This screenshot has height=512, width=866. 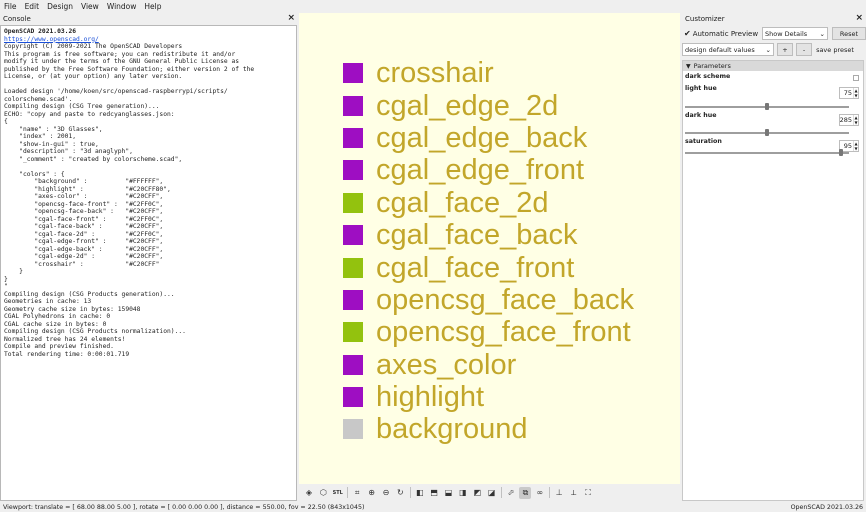 What do you see at coordinates (849, 33) in the screenshot?
I see `reset-button: Reset` at bounding box center [849, 33].